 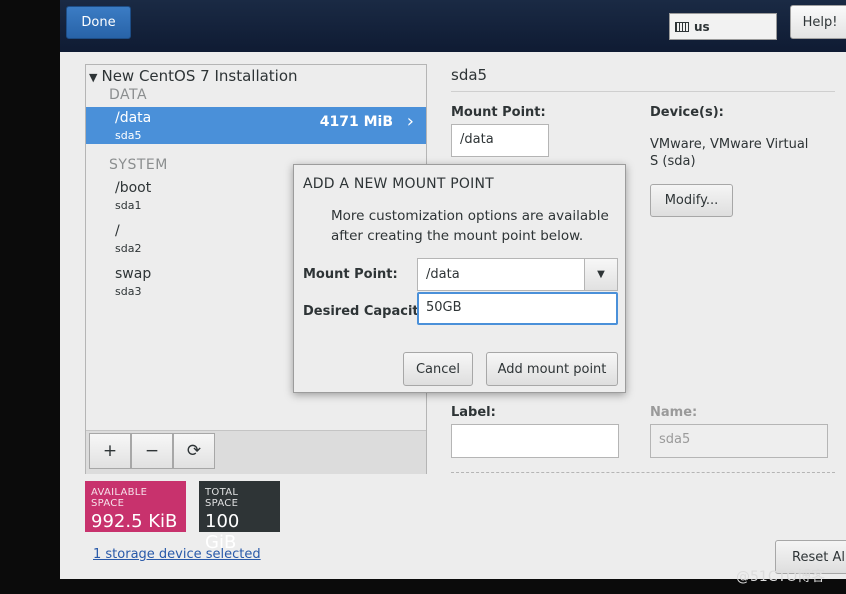 I want to click on storage-devices-link: 1 storage device selected, so click(x=177, y=554).